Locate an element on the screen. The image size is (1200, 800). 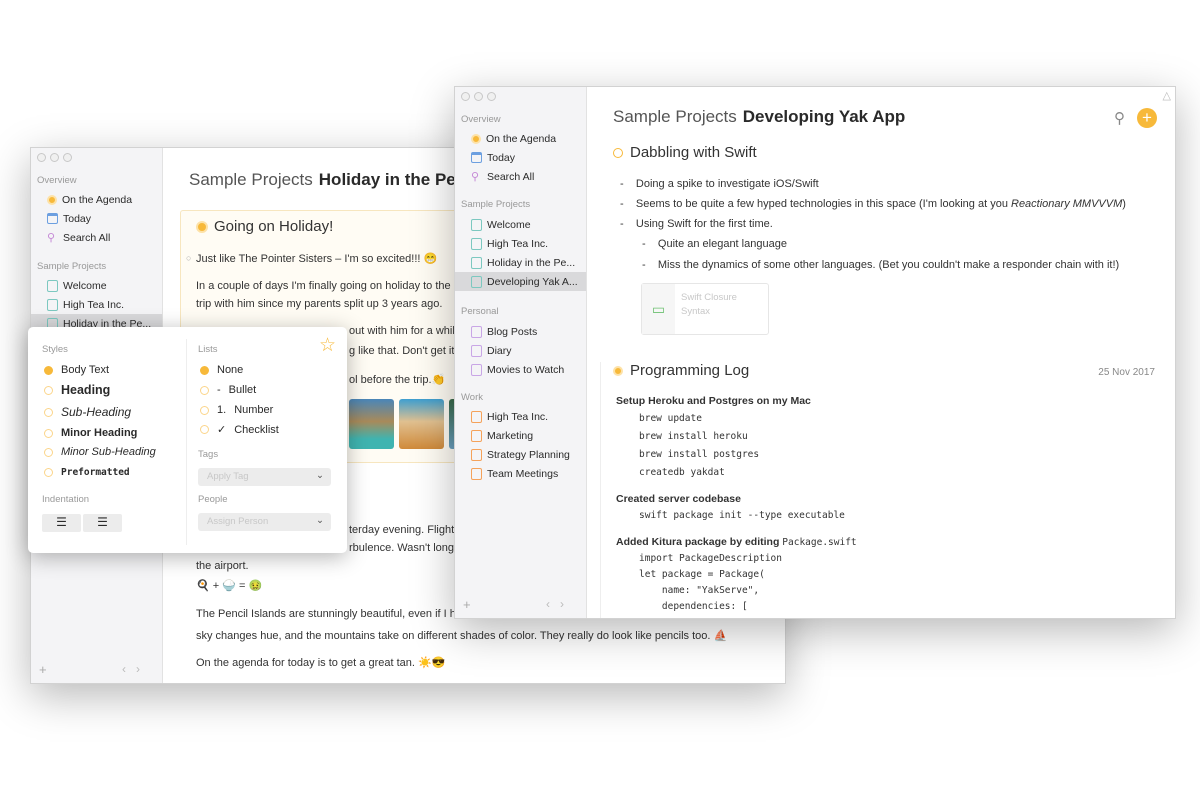
label: Marketing is located at coordinates (510, 435).